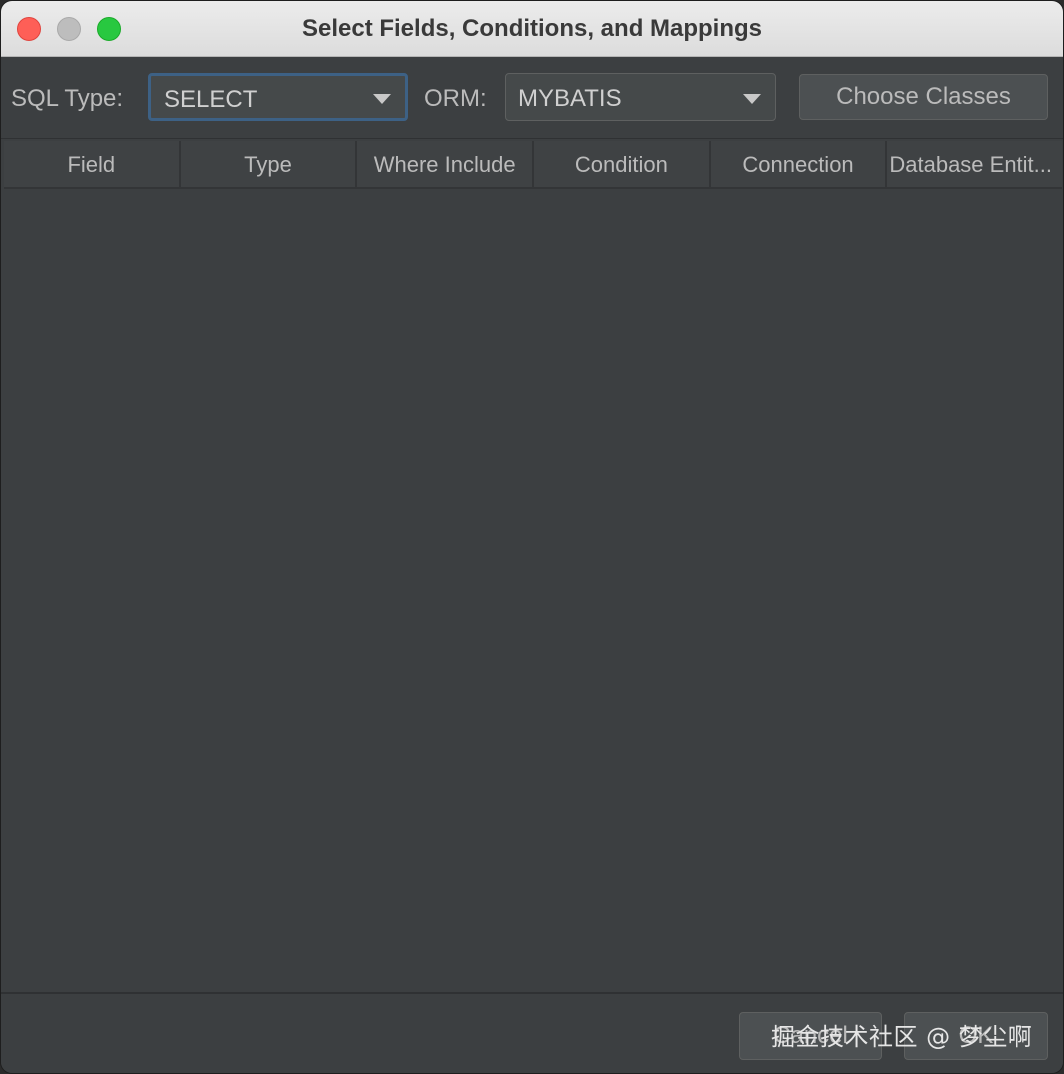 This screenshot has width=1064, height=1074. I want to click on orm-label: ORM:, so click(455, 98).